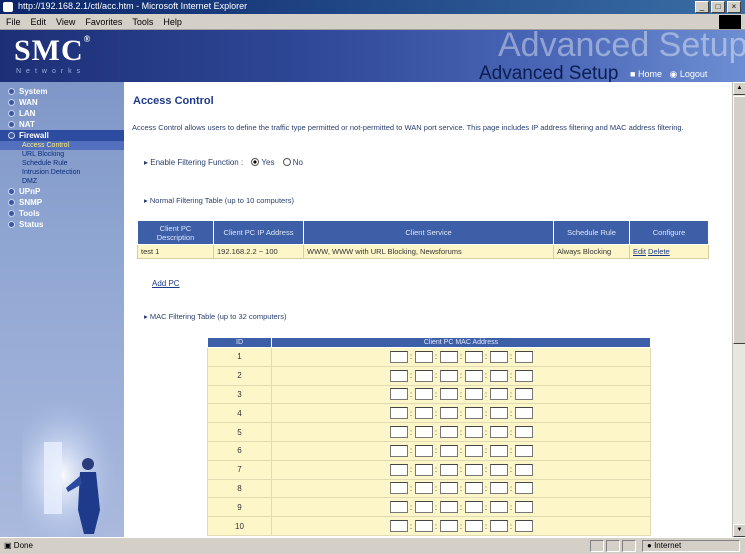  What do you see at coordinates (62, 135) in the screenshot?
I see `sidebar-item-firewall: Firewall` at bounding box center [62, 135].